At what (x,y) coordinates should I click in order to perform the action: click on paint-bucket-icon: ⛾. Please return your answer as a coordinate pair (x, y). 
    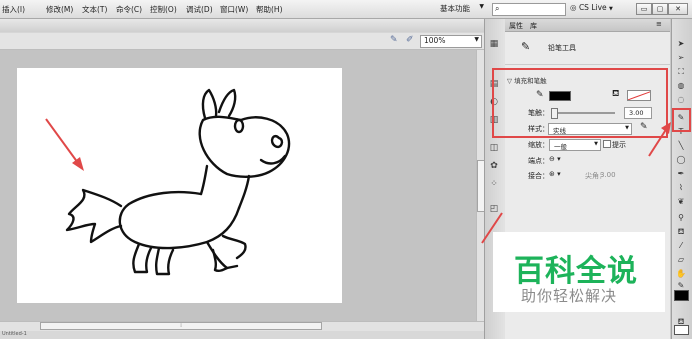
    Looking at the image, I should click on (681, 232).